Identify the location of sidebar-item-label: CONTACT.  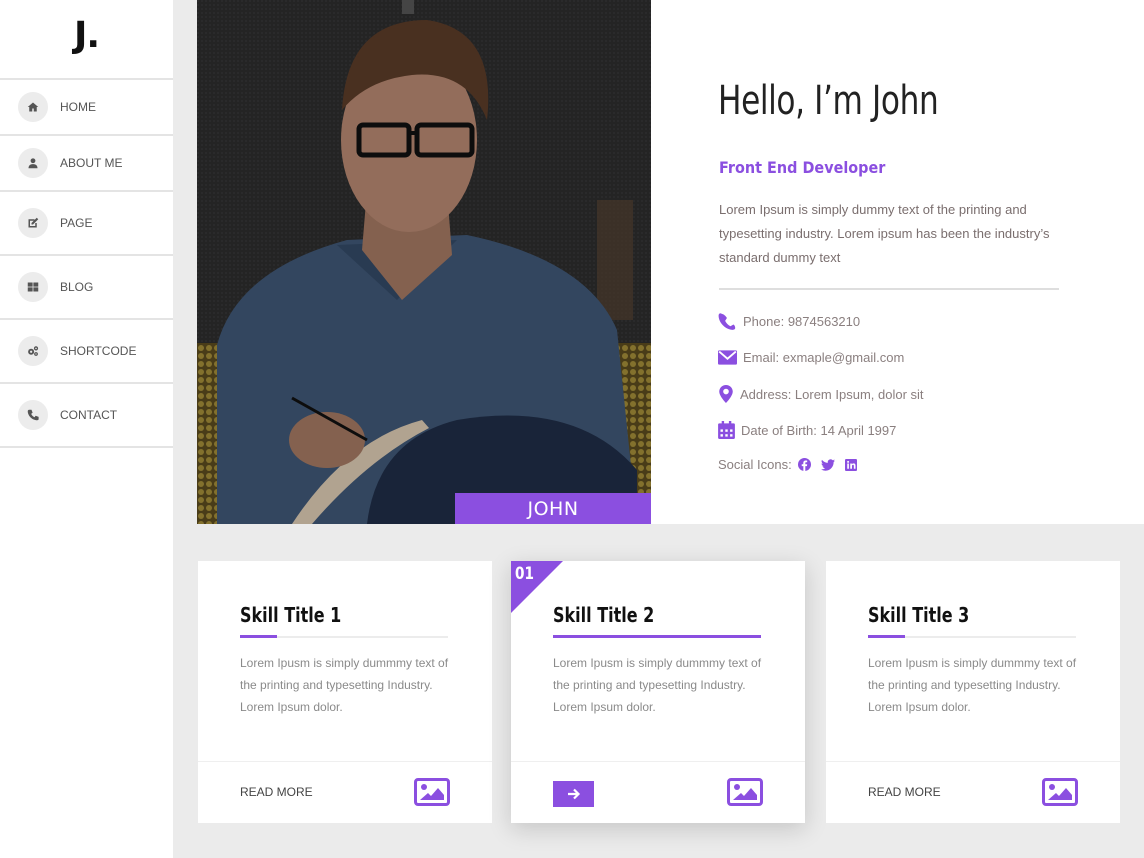
(89, 415).